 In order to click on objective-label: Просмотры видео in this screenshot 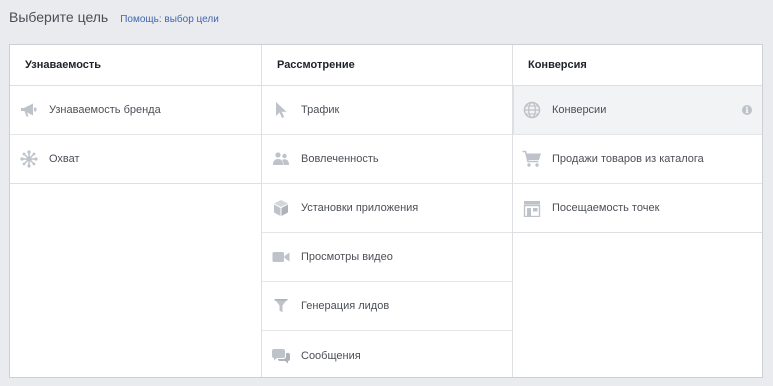, I will do `click(347, 257)`.